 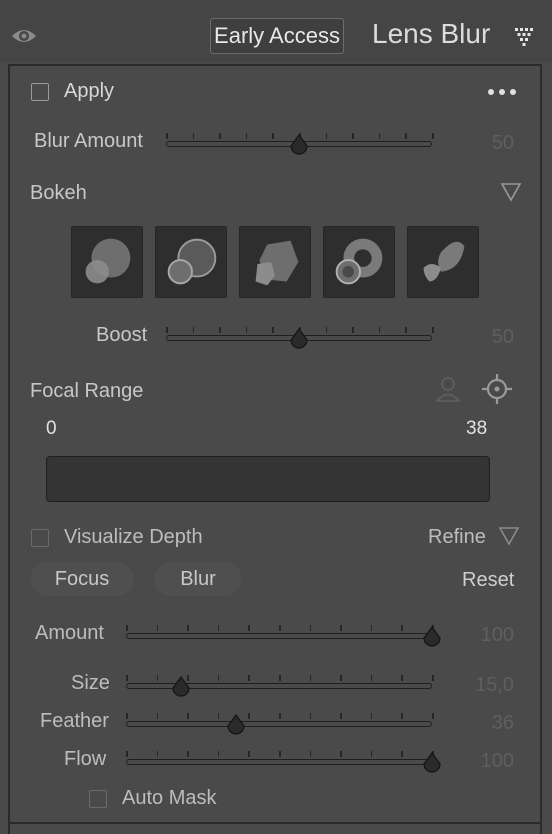 I want to click on target-focus-icon, so click(x=497, y=389).